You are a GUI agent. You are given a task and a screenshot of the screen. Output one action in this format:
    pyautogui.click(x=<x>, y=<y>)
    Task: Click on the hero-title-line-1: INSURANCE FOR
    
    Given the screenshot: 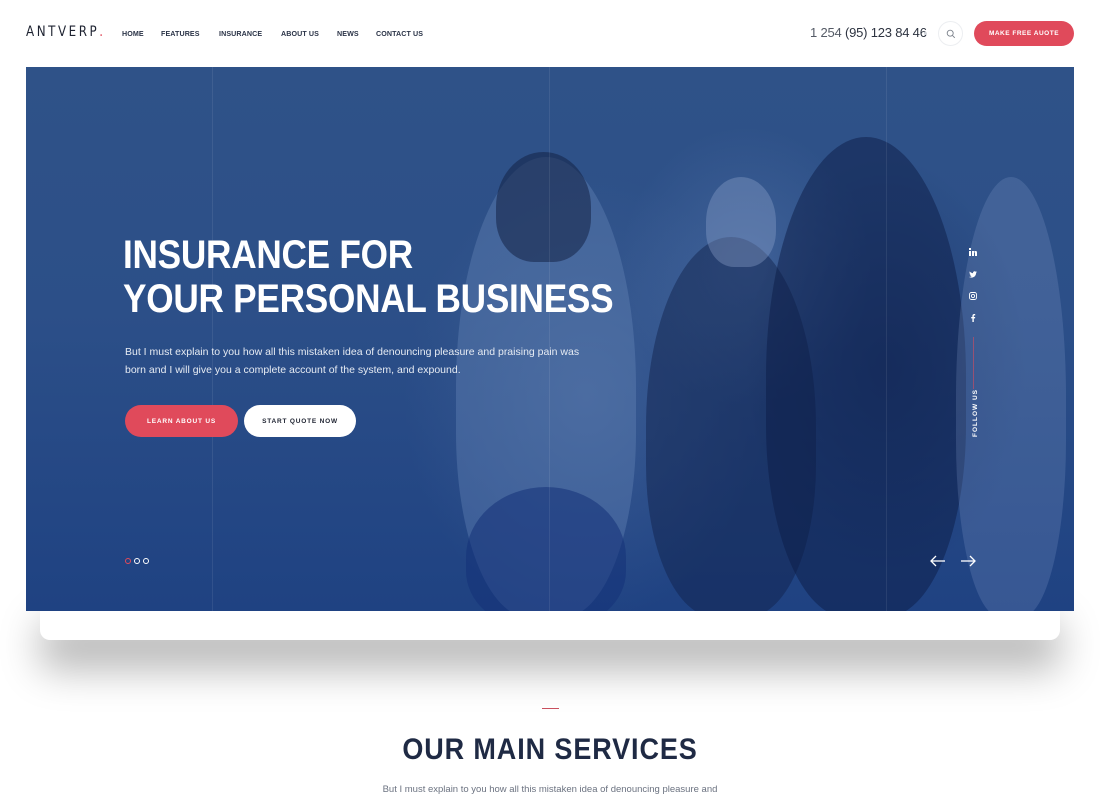 What is the action you would take?
    pyautogui.click(x=268, y=255)
    